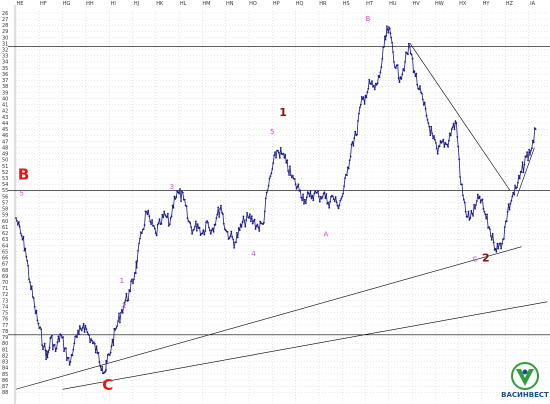  What do you see at coordinates (5, 44) in the screenshot?
I see `y-tick-label: 31` at bounding box center [5, 44].